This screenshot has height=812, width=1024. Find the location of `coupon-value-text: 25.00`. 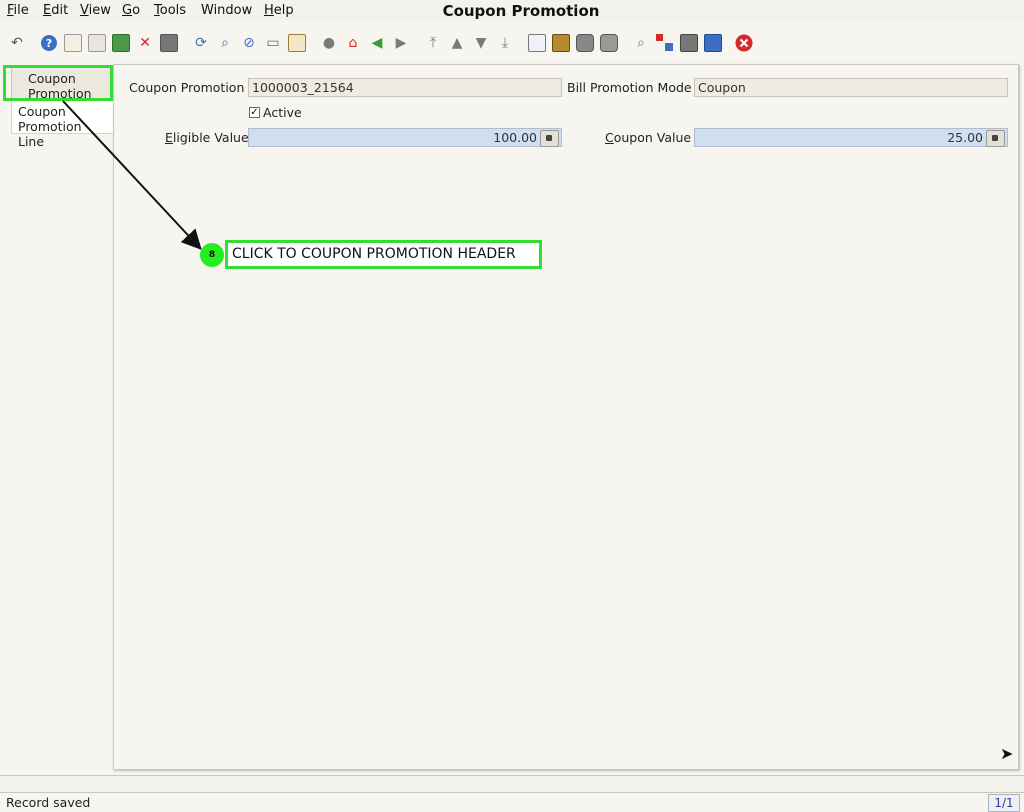

coupon-value-text: 25.00 is located at coordinates (965, 137).